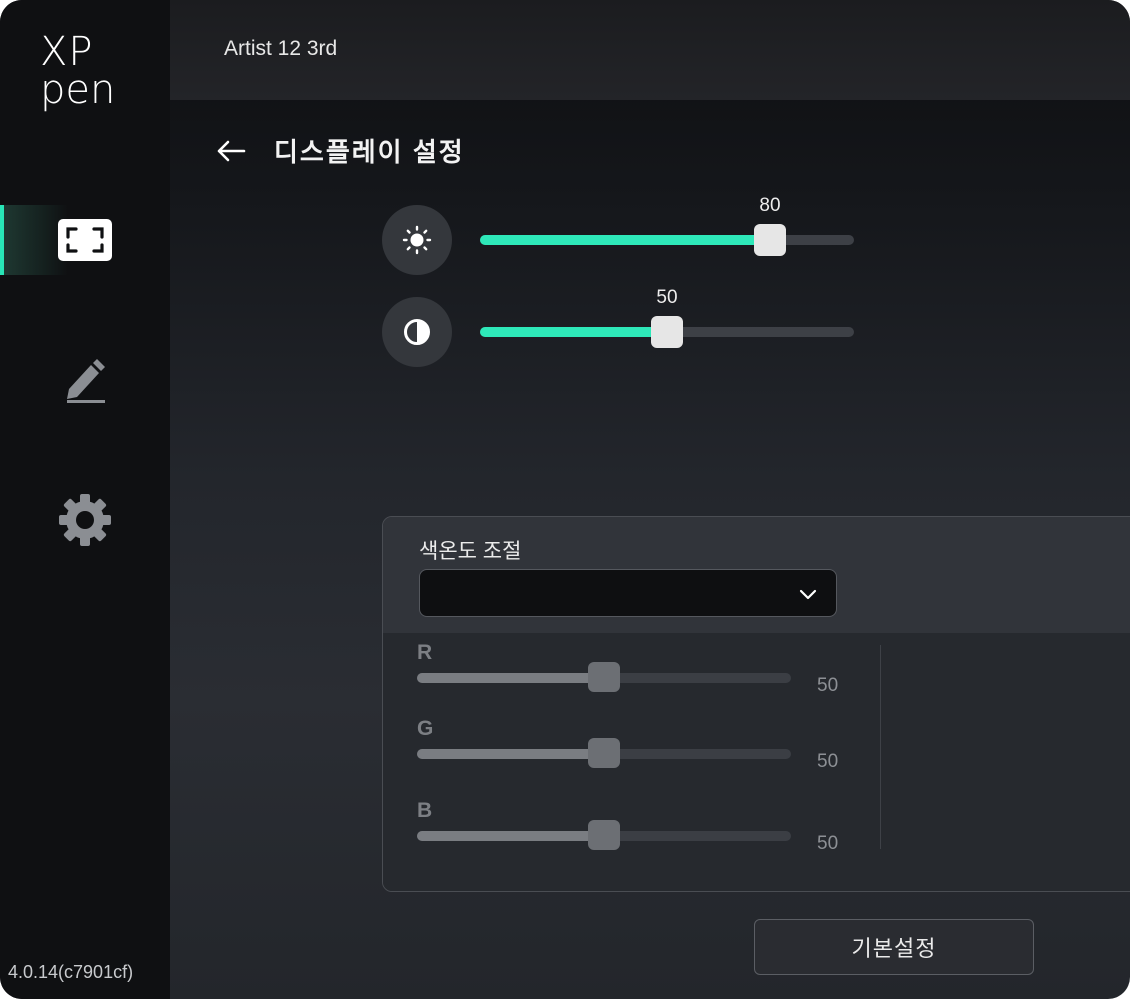  I want to click on brightness-slider-row: 80, so click(622, 235).